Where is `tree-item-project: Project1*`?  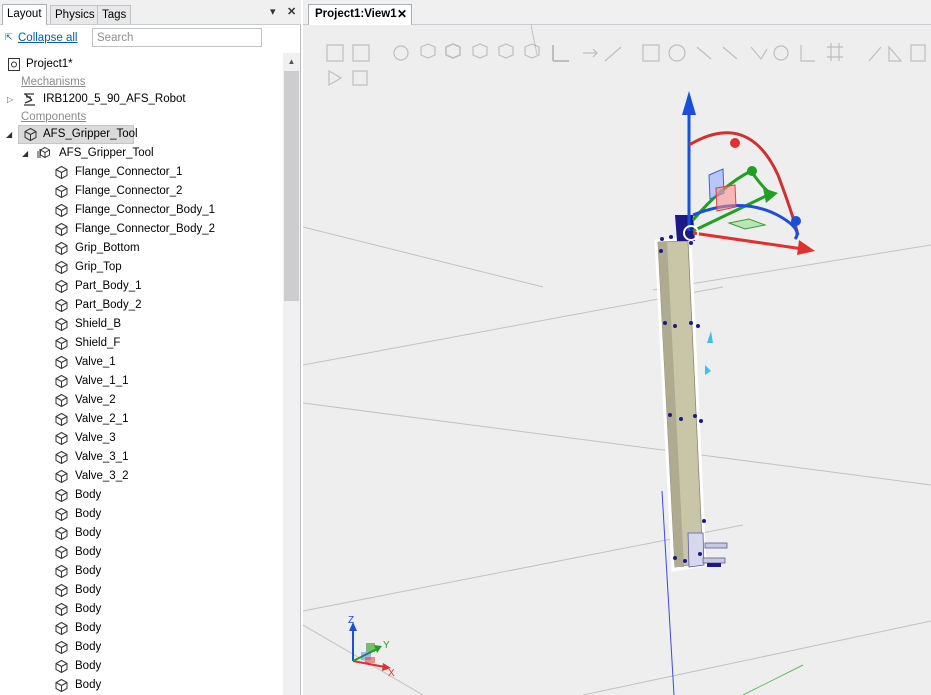
tree-item-project: Project1* is located at coordinates (141, 64).